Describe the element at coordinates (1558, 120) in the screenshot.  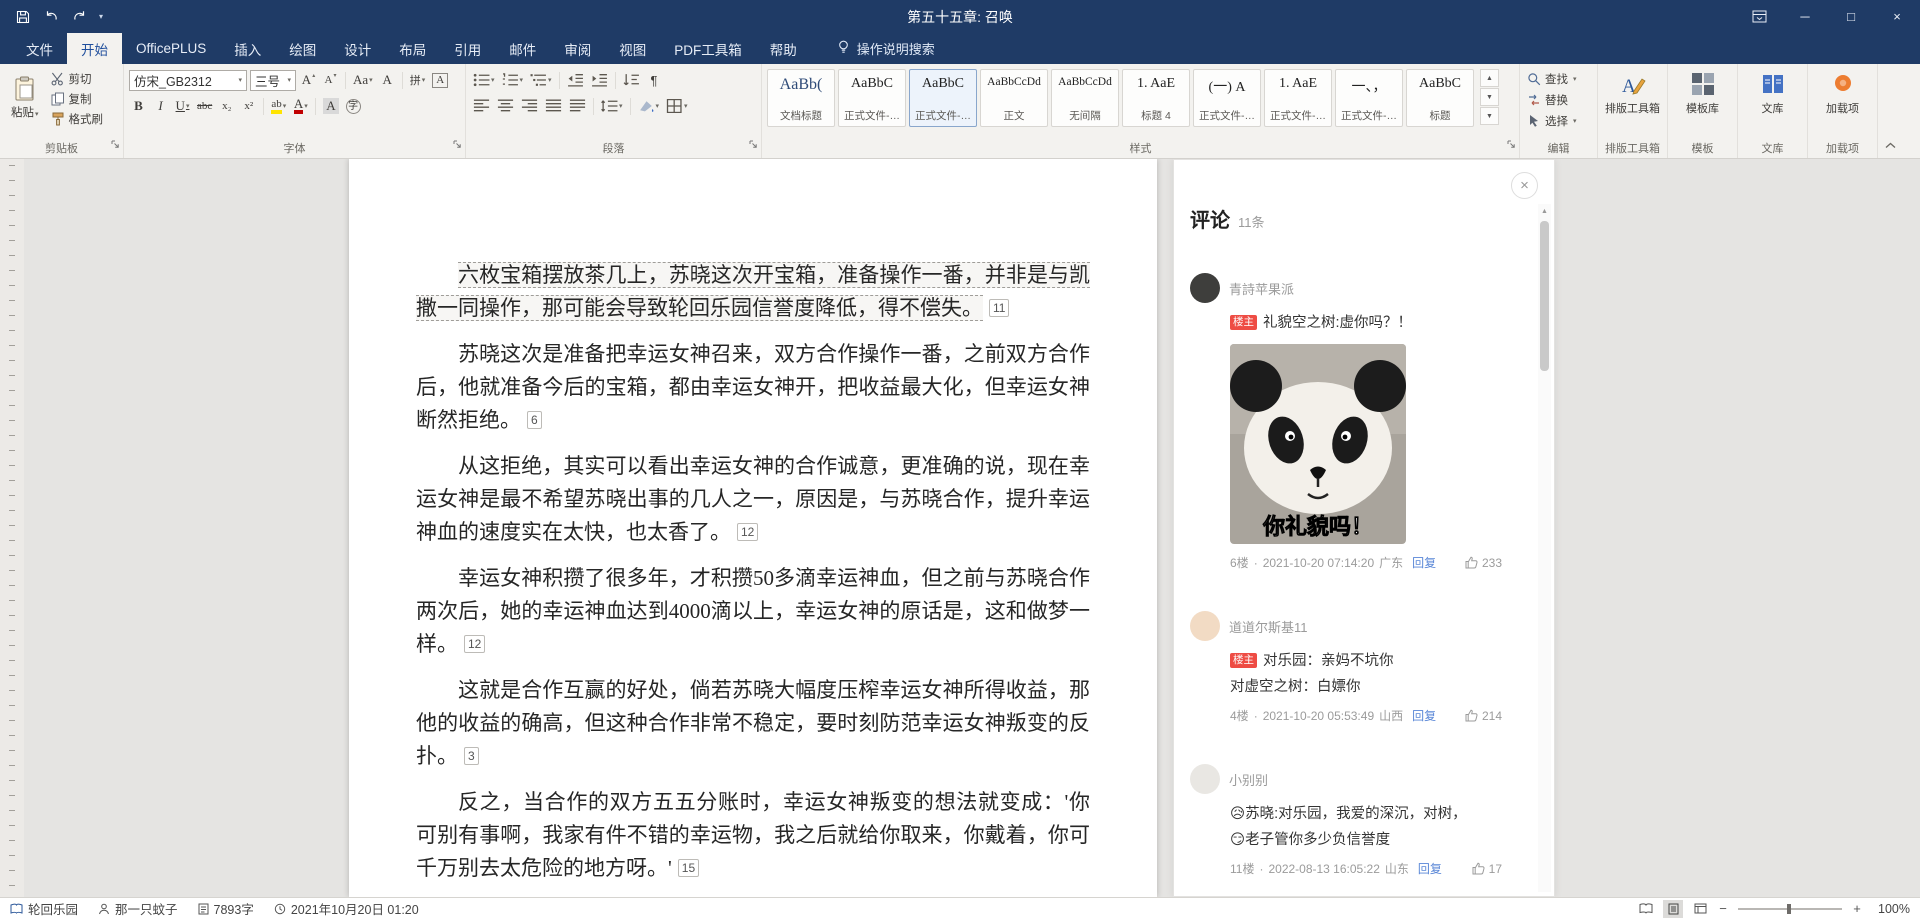
I see `select-button: 选择 ▾` at that location.